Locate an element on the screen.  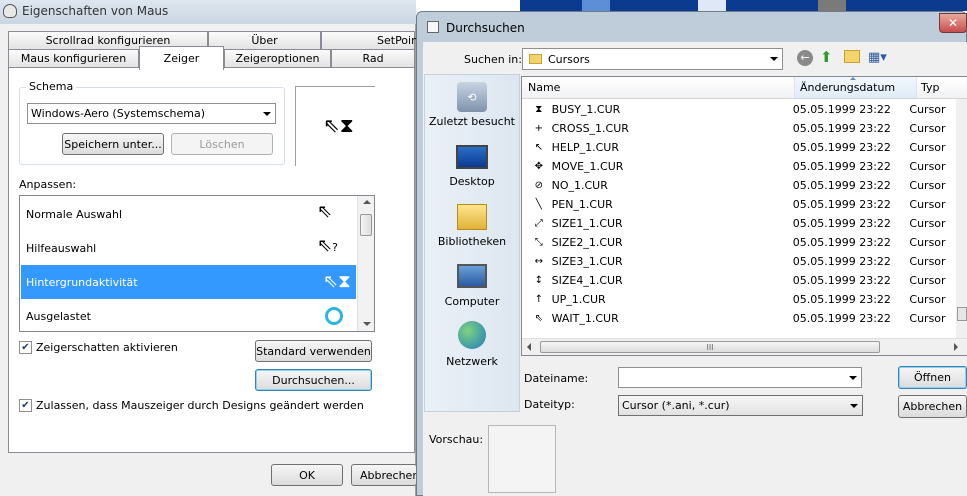
place-recent: ⟲ Zuletzt besucht is located at coordinates (472, 105).